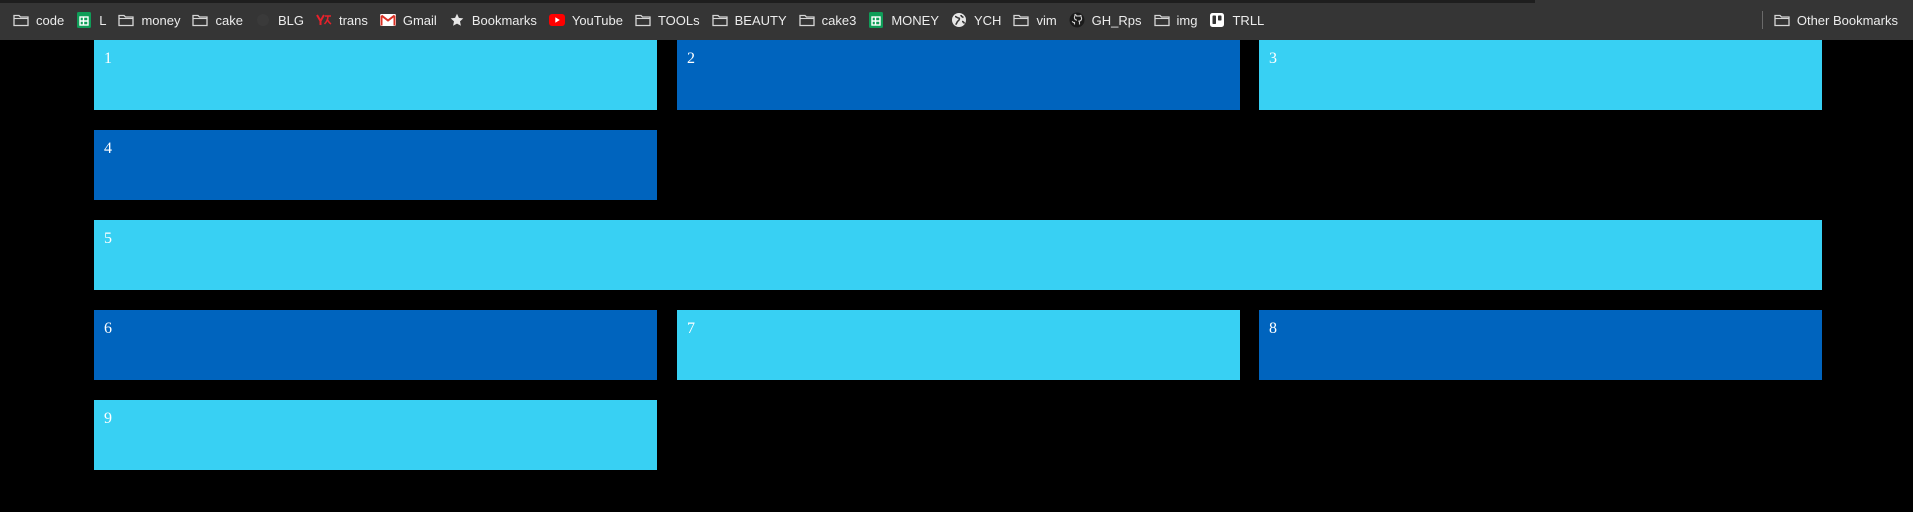  What do you see at coordinates (958, 345) in the screenshot?
I see `grid-tile-7: 7` at bounding box center [958, 345].